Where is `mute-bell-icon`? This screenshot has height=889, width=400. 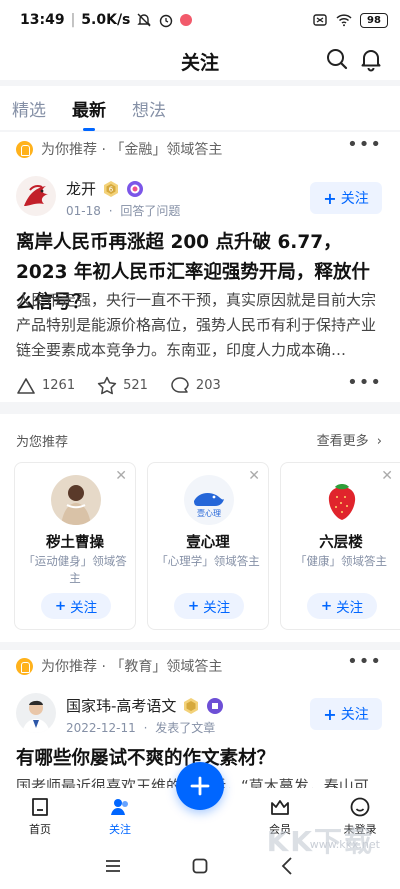 mute-bell-icon is located at coordinates (144, 20).